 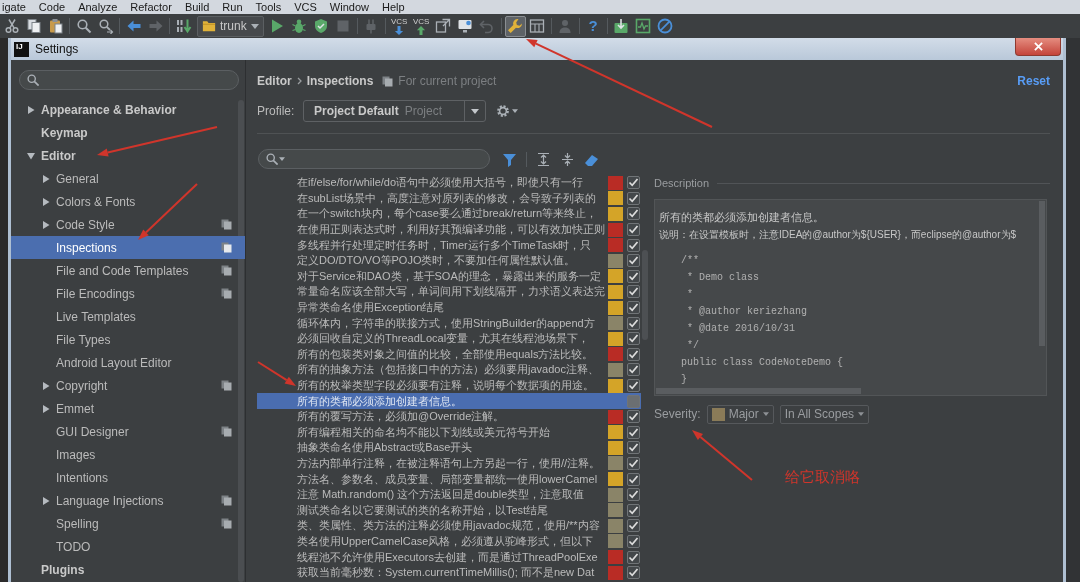 I want to click on menu-item: Build, so click(x=197, y=7).